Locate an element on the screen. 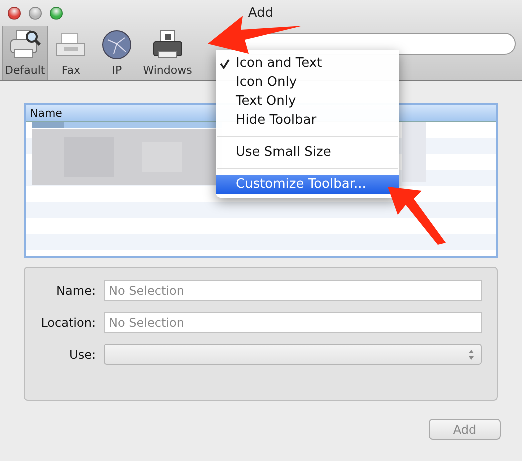 The image size is (522, 461). toolbar-item: IP is located at coordinates (117, 53).